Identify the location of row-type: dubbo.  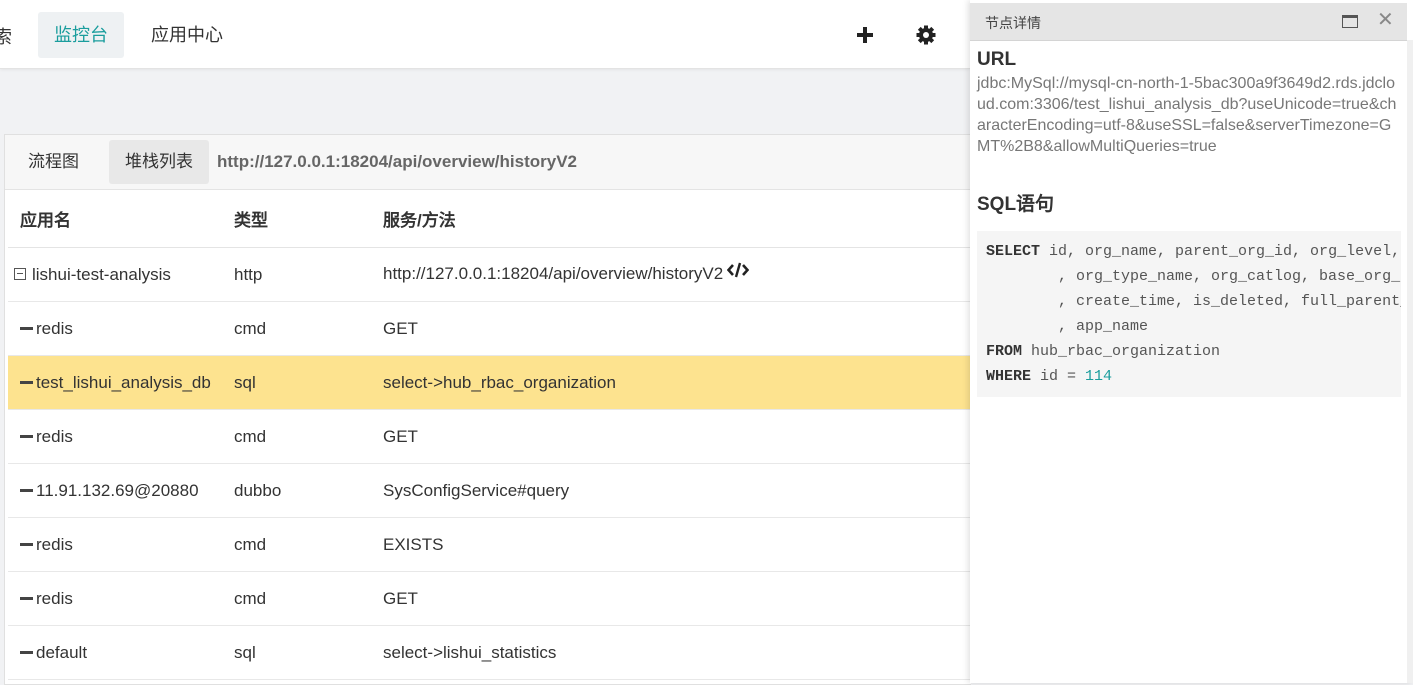
(296, 490).